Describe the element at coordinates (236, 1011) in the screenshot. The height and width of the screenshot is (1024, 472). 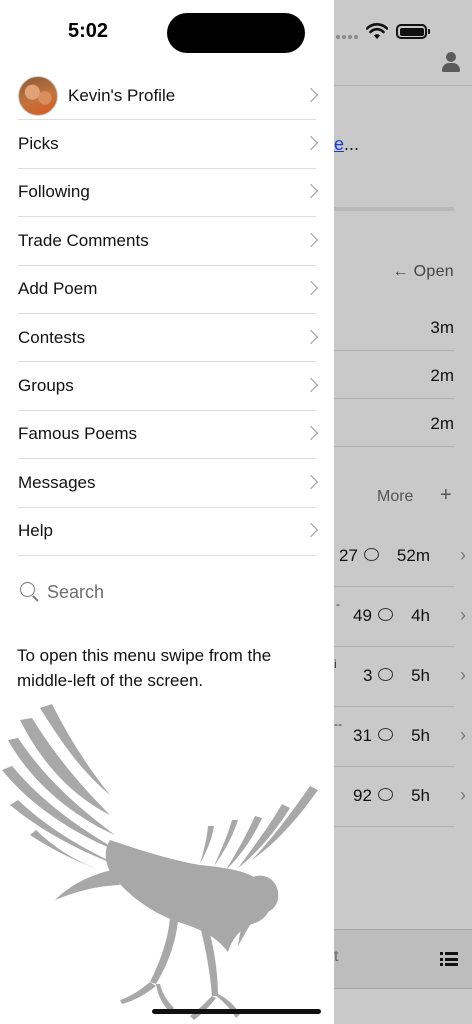
I see `home-indicator` at that location.